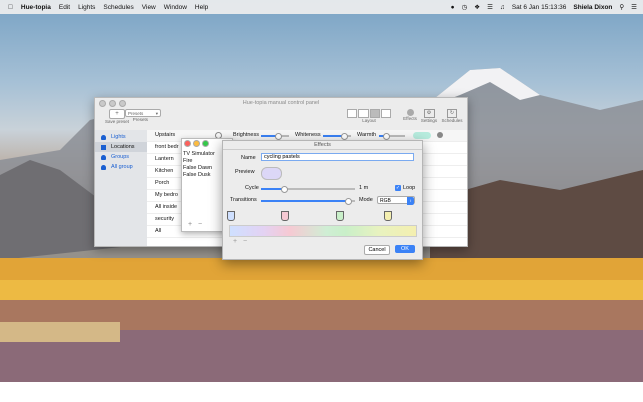 Image resolution: width=643 pixels, height=402 pixels. Describe the element at coordinates (156, 113) in the screenshot. I see `chevron-down-icon: ▾` at that location.